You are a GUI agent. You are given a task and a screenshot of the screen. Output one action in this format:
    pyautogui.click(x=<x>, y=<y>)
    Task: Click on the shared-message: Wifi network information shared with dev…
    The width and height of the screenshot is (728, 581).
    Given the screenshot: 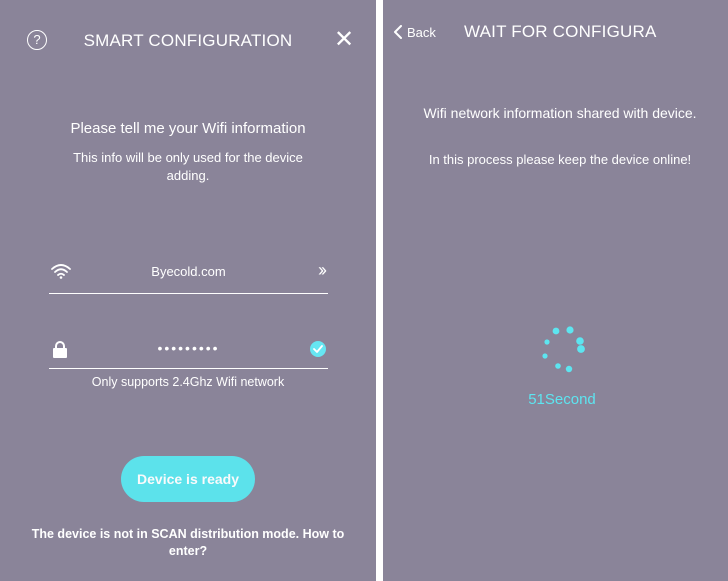 What is the action you would take?
    pyautogui.click(x=560, y=113)
    